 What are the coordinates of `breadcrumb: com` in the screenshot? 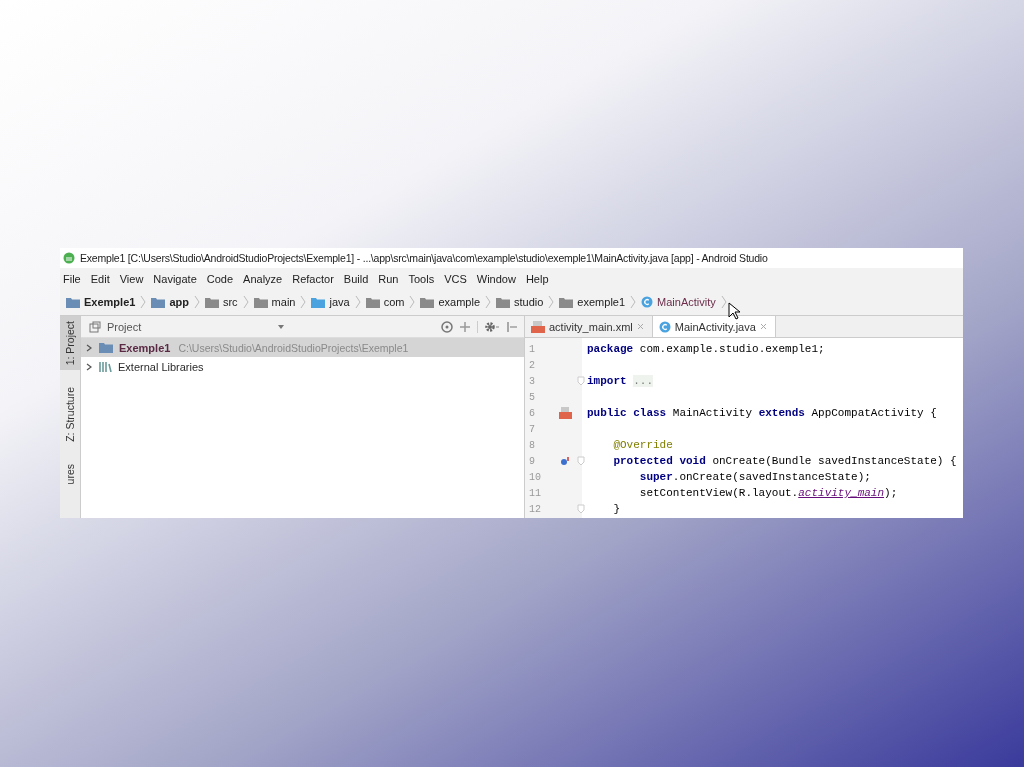 It's located at (385, 302).